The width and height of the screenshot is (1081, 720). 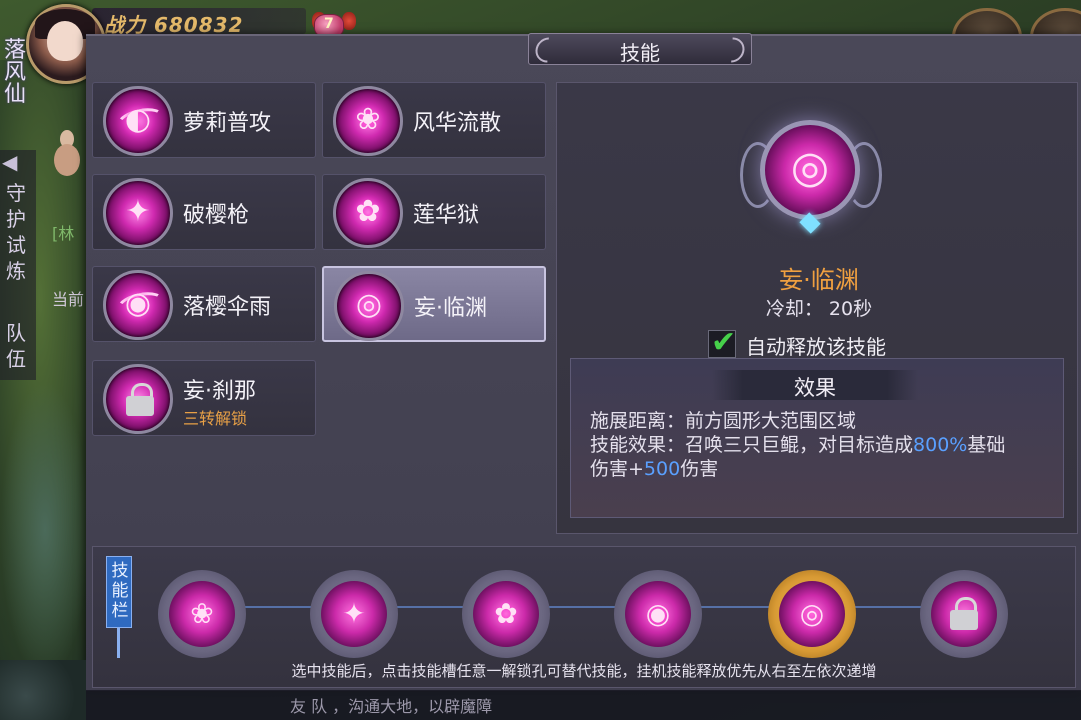 I want to click on skill-card-4: ✿ 莲华狱, so click(x=434, y=212).